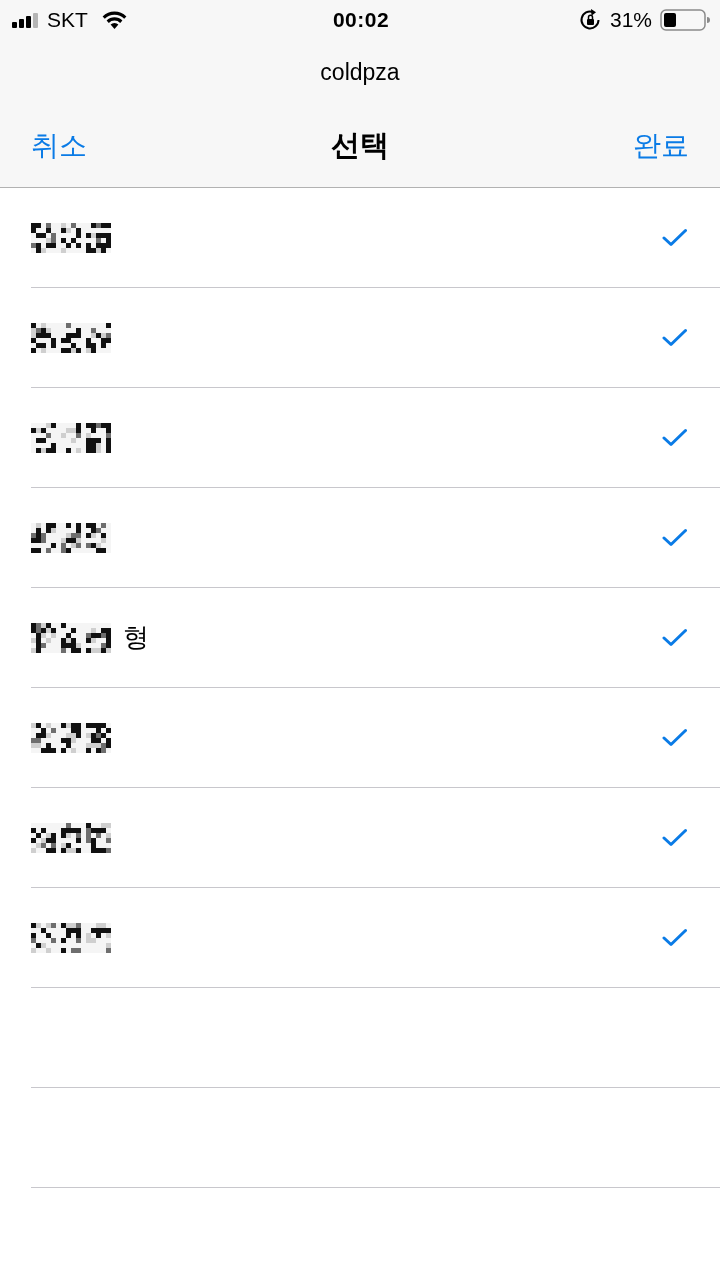 This screenshot has height=1280, width=720. I want to click on battery-icon, so click(685, 20).